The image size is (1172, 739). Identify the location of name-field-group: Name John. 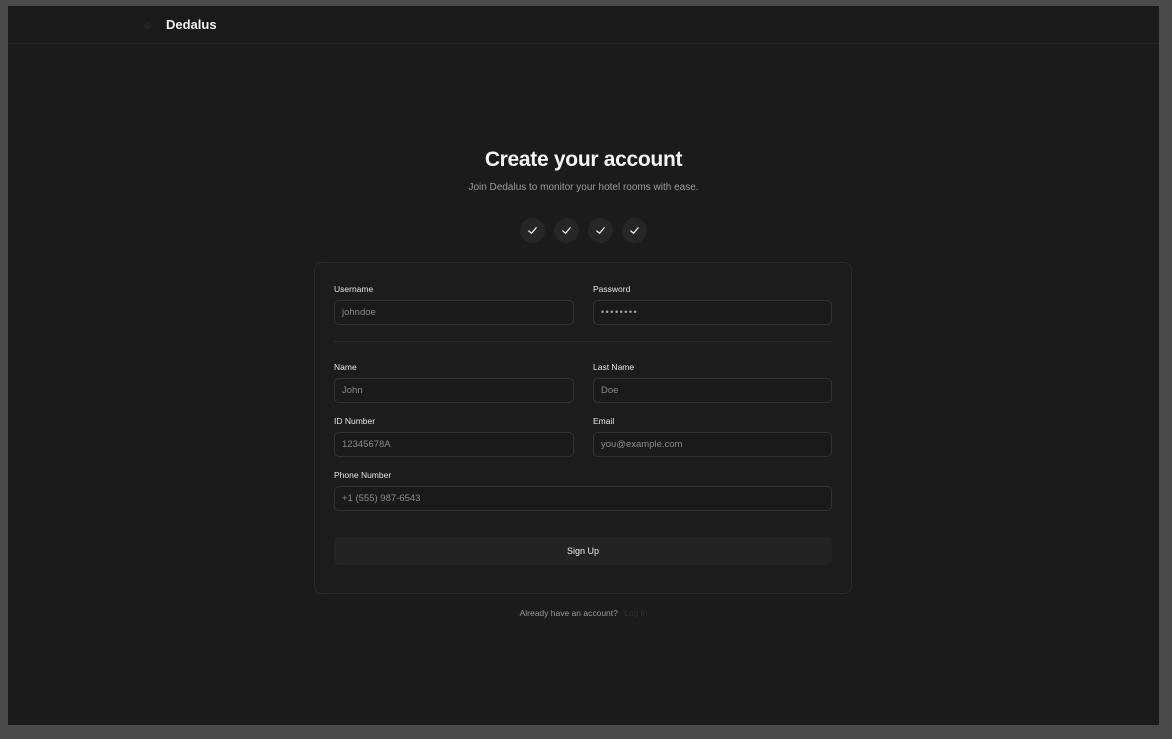
(454, 382).